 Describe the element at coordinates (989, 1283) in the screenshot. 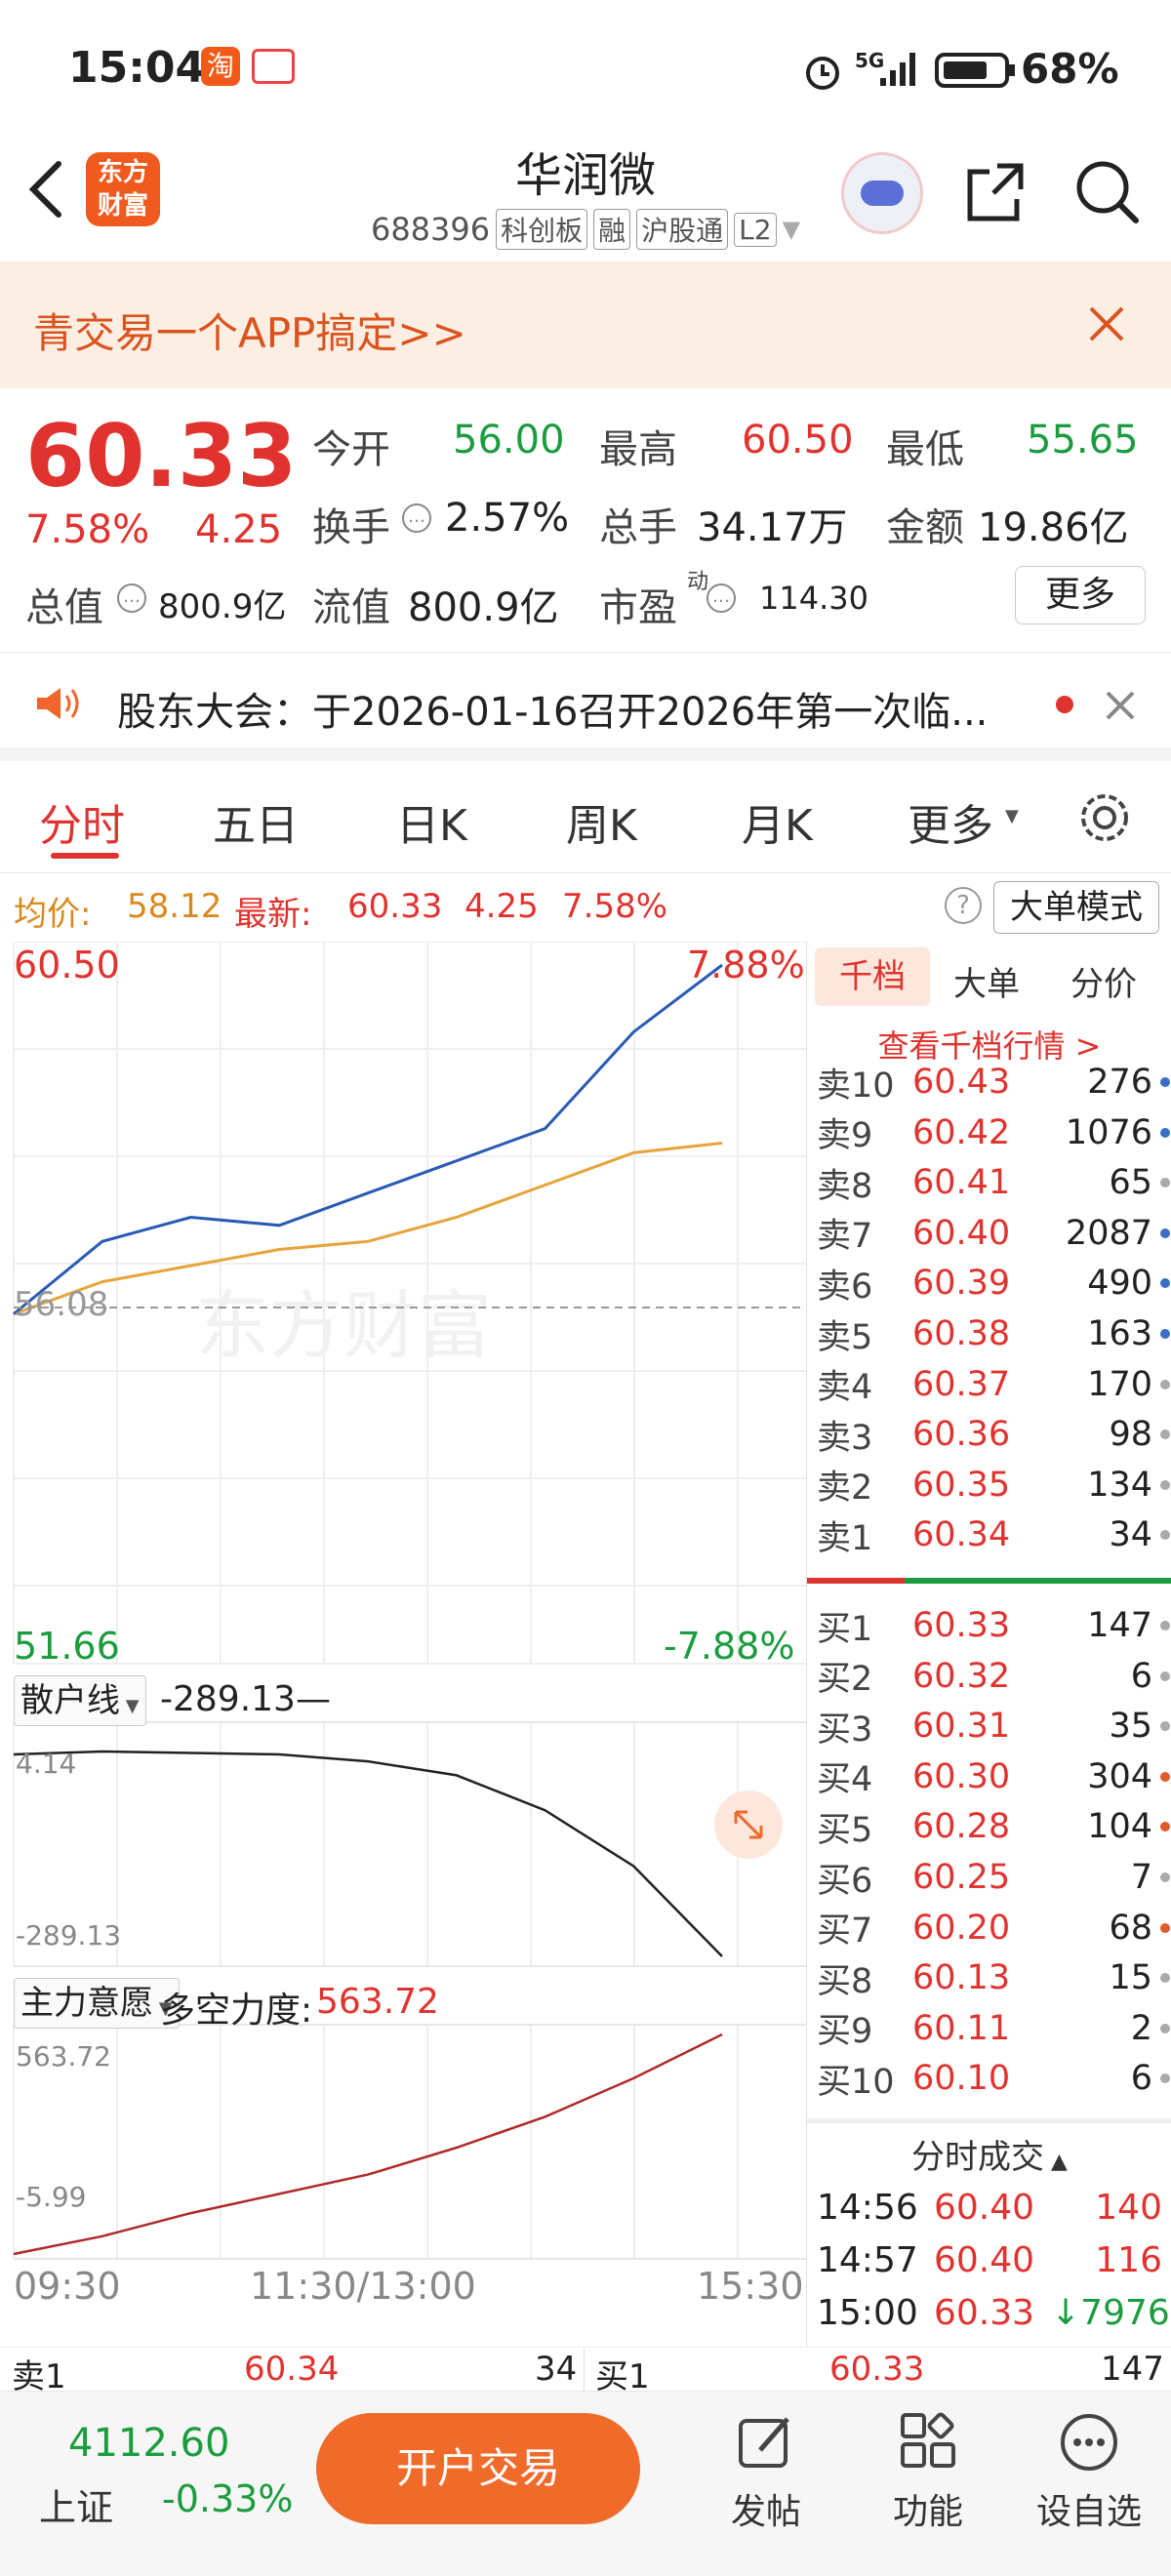

I see `ask-row: 卖6 60.39 490` at that location.